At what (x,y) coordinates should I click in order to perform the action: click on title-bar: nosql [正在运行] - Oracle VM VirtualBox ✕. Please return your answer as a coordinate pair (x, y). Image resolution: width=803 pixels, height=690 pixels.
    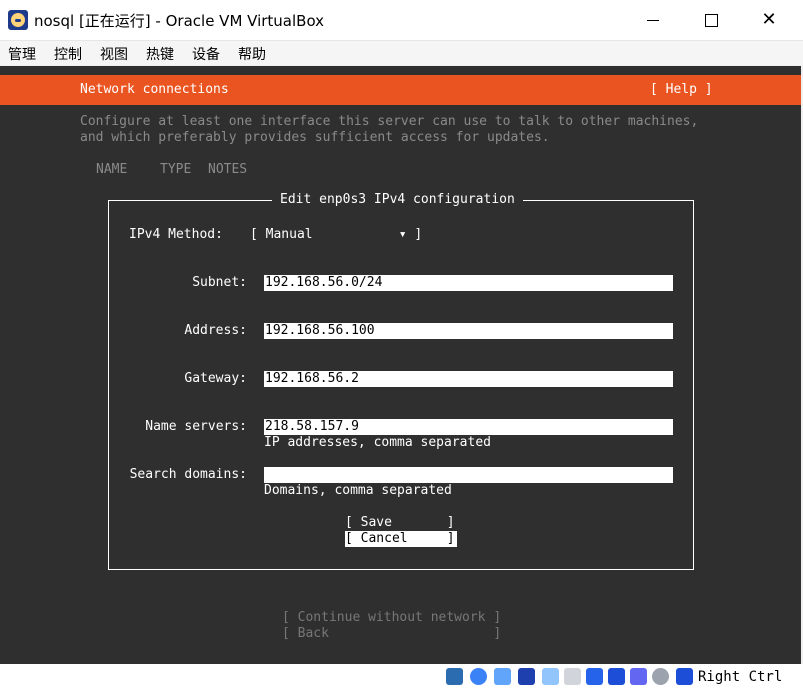
    Looking at the image, I should click on (401, 20).